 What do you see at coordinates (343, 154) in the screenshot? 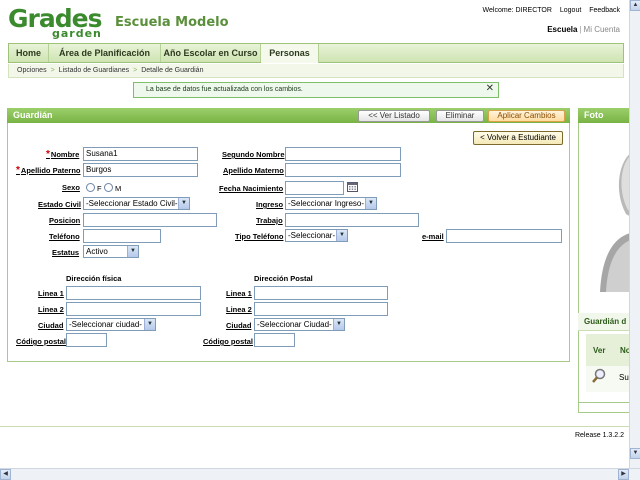
I see `segundo-nombre-input` at bounding box center [343, 154].